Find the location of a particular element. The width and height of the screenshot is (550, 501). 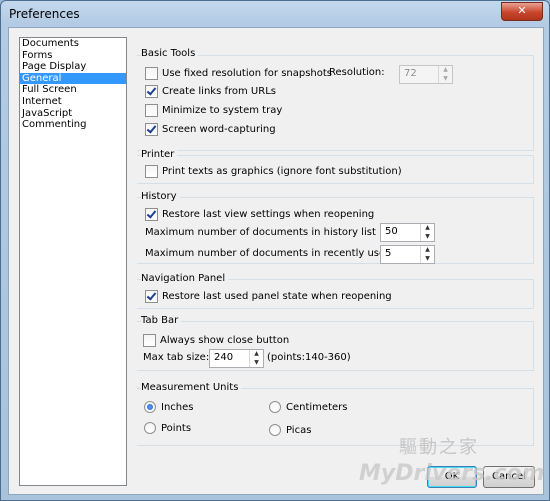

minimize-tray-label: Minimize to system tray is located at coordinates (222, 110).